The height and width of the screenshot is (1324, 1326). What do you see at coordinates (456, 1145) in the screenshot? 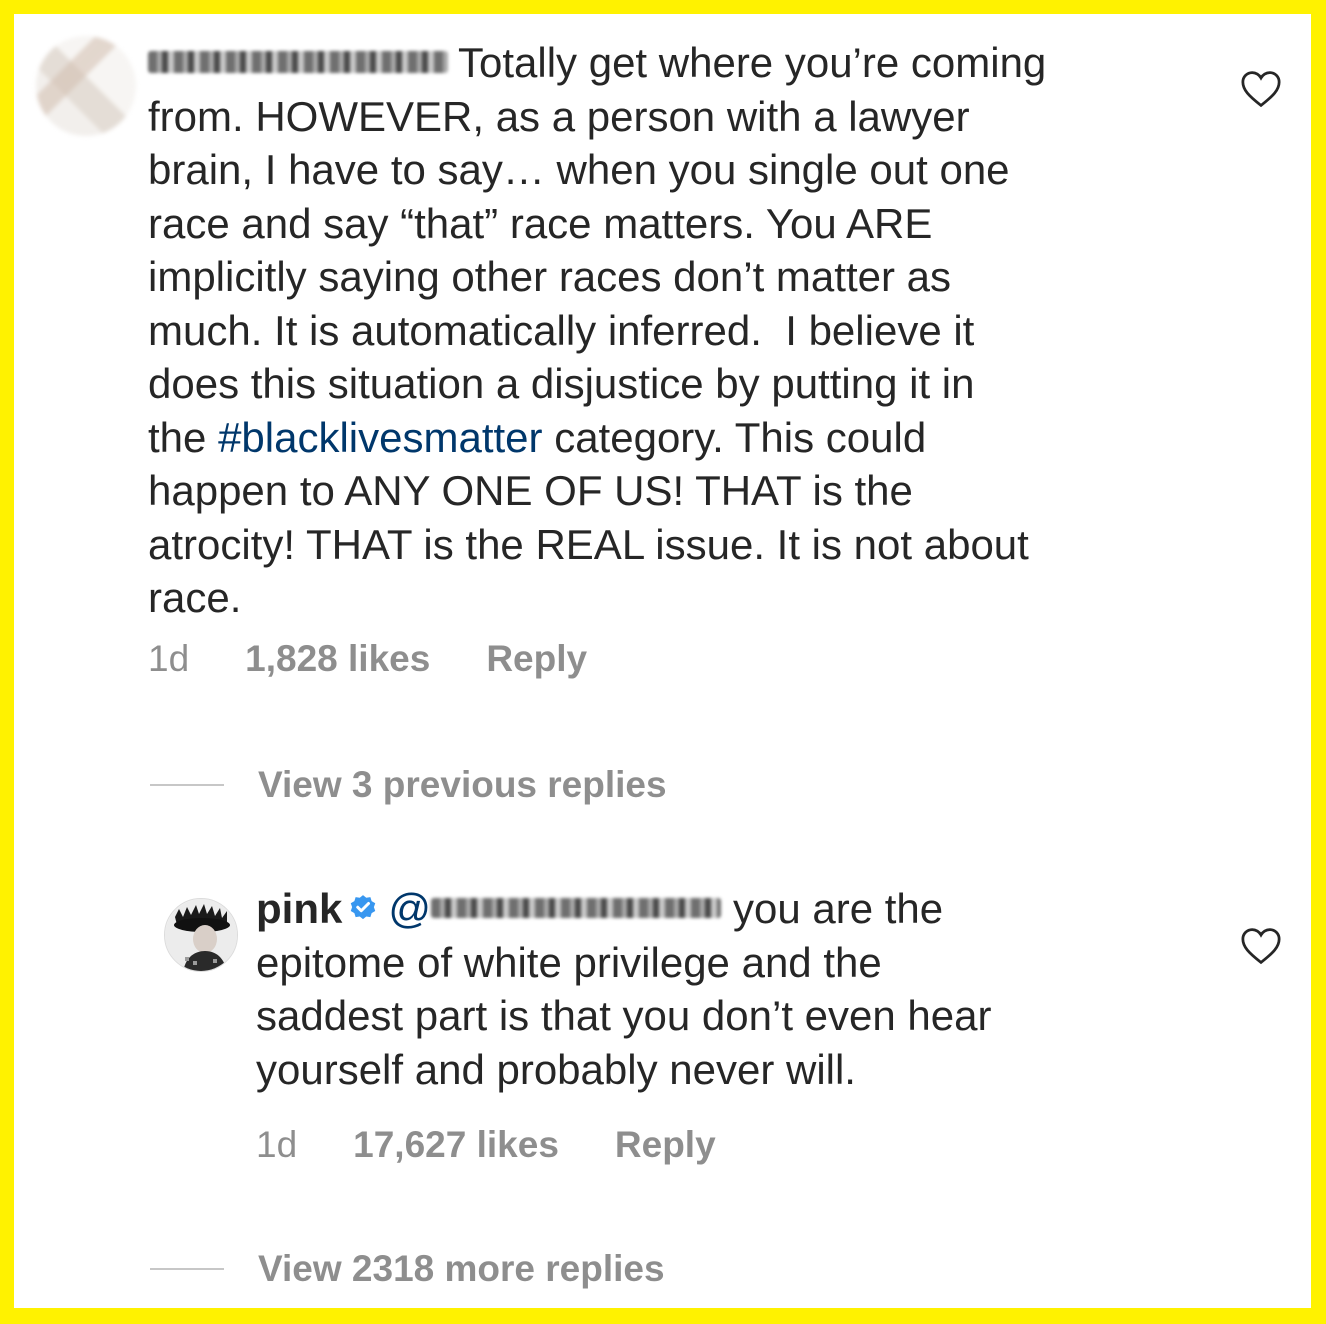
I see `comment-2-likes: 17,627 likes` at bounding box center [456, 1145].